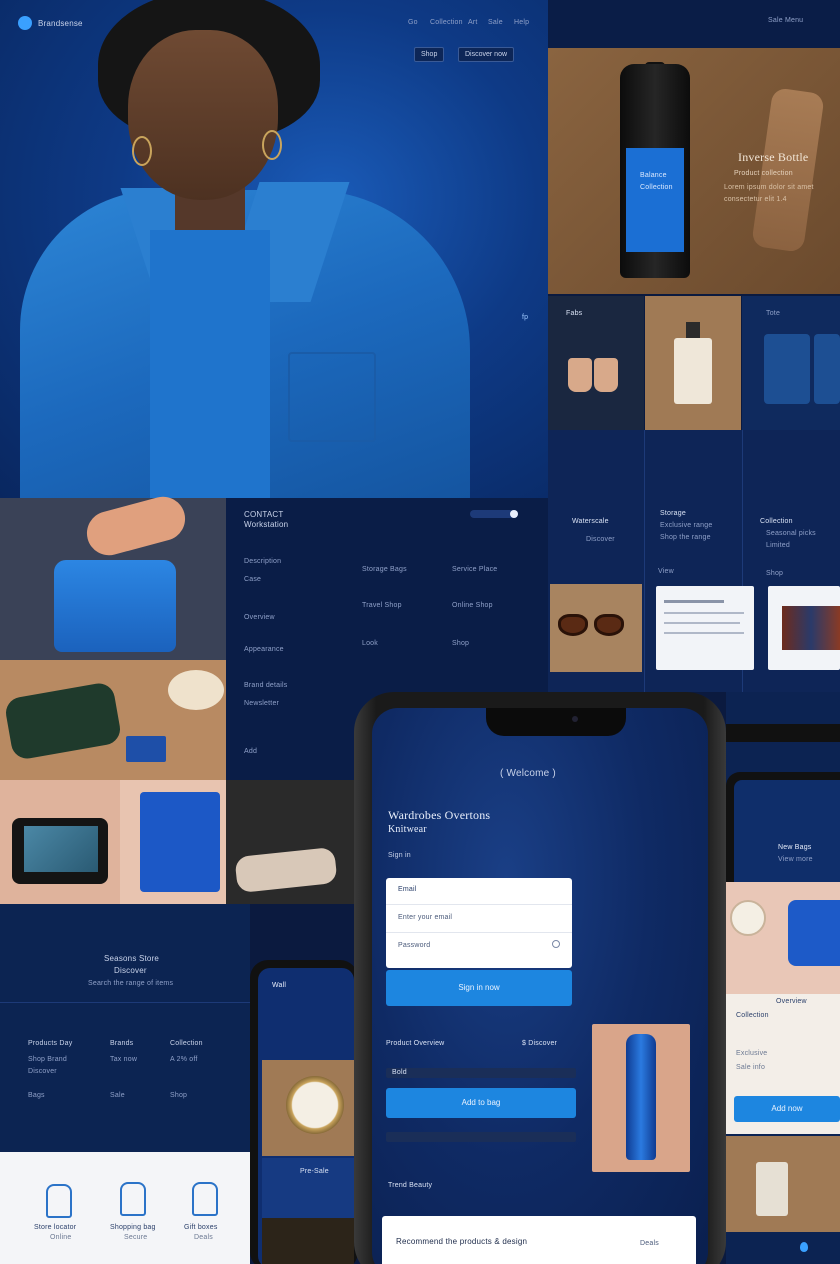  Describe the element at coordinates (272, 145) in the screenshot. I see `earring-right` at that location.